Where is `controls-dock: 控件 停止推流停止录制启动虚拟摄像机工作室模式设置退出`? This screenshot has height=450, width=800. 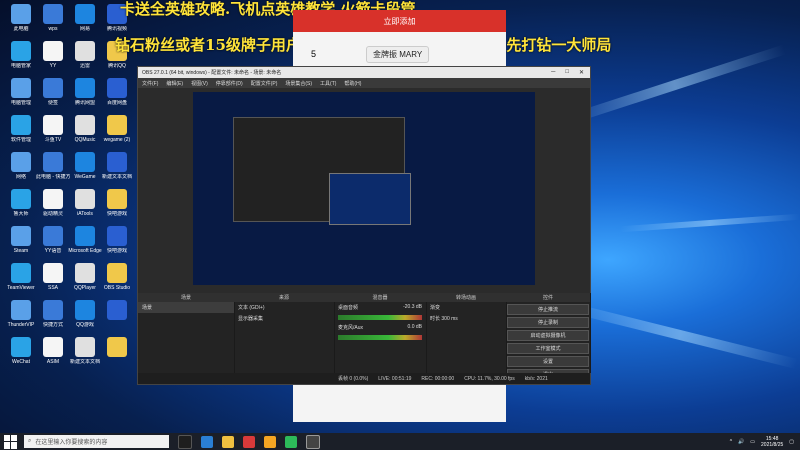
controls-dock: 控件 停止推流停止录制启动虚拟摄像机工作室模式设置退出 is located at coordinates (548, 336).